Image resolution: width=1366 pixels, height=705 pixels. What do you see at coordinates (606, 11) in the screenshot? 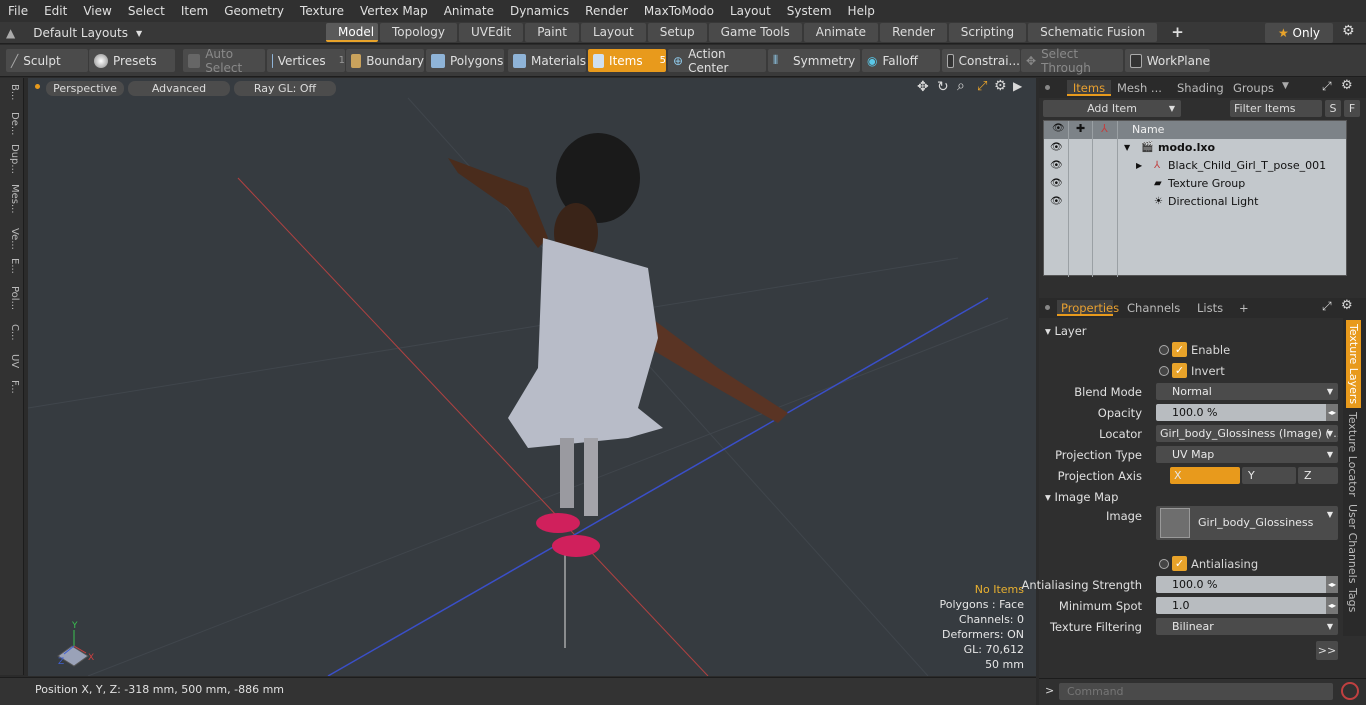
I see `menu-render: Render` at bounding box center [606, 11].